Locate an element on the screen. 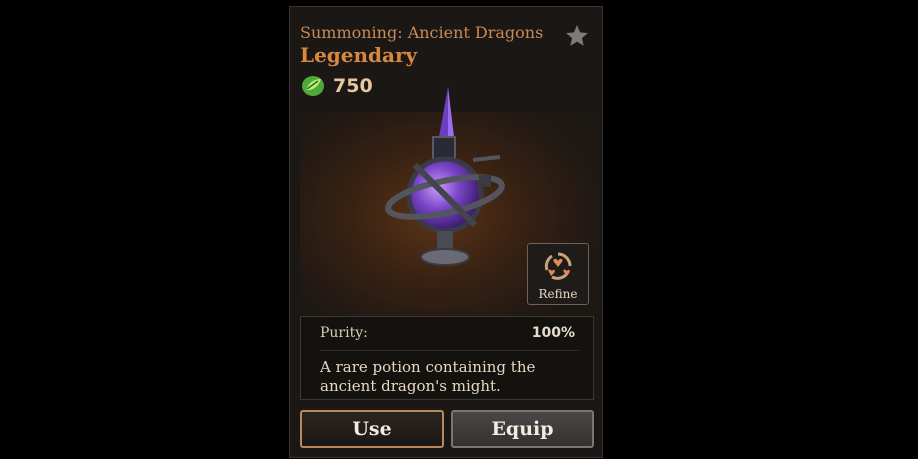  equip-button: Equip is located at coordinates (522, 429).